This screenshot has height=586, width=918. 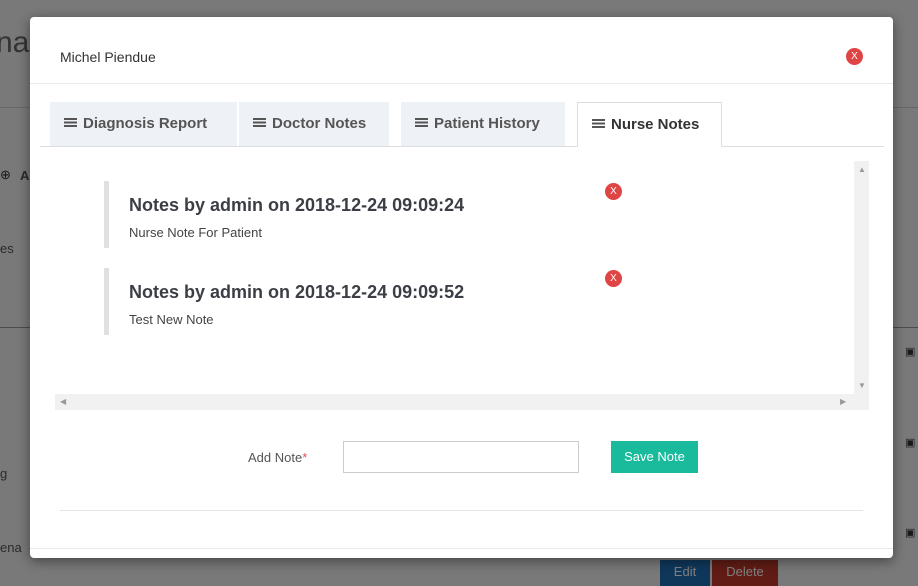 What do you see at coordinates (297, 205) in the screenshot?
I see `note-title: Notes by admin on 2018-12-24 09:09:24` at bounding box center [297, 205].